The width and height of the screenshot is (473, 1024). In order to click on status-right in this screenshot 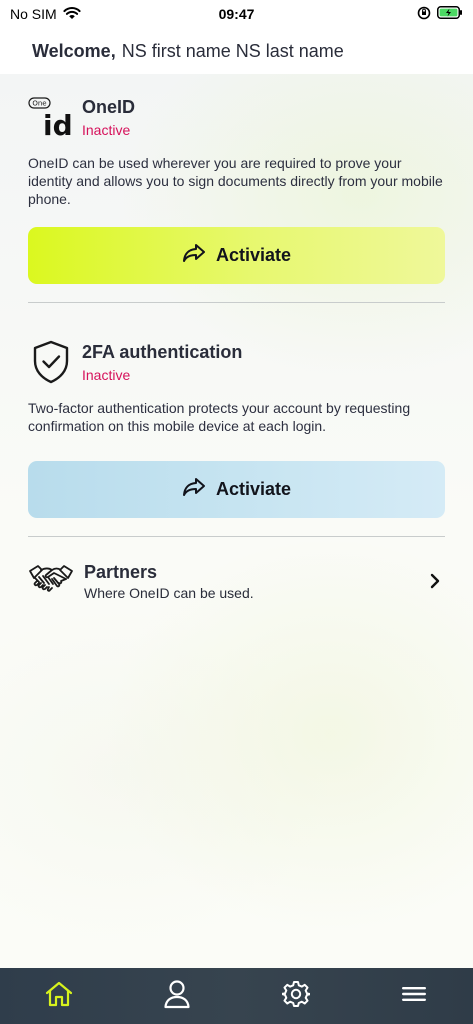, I will do `click(440, 14)`.